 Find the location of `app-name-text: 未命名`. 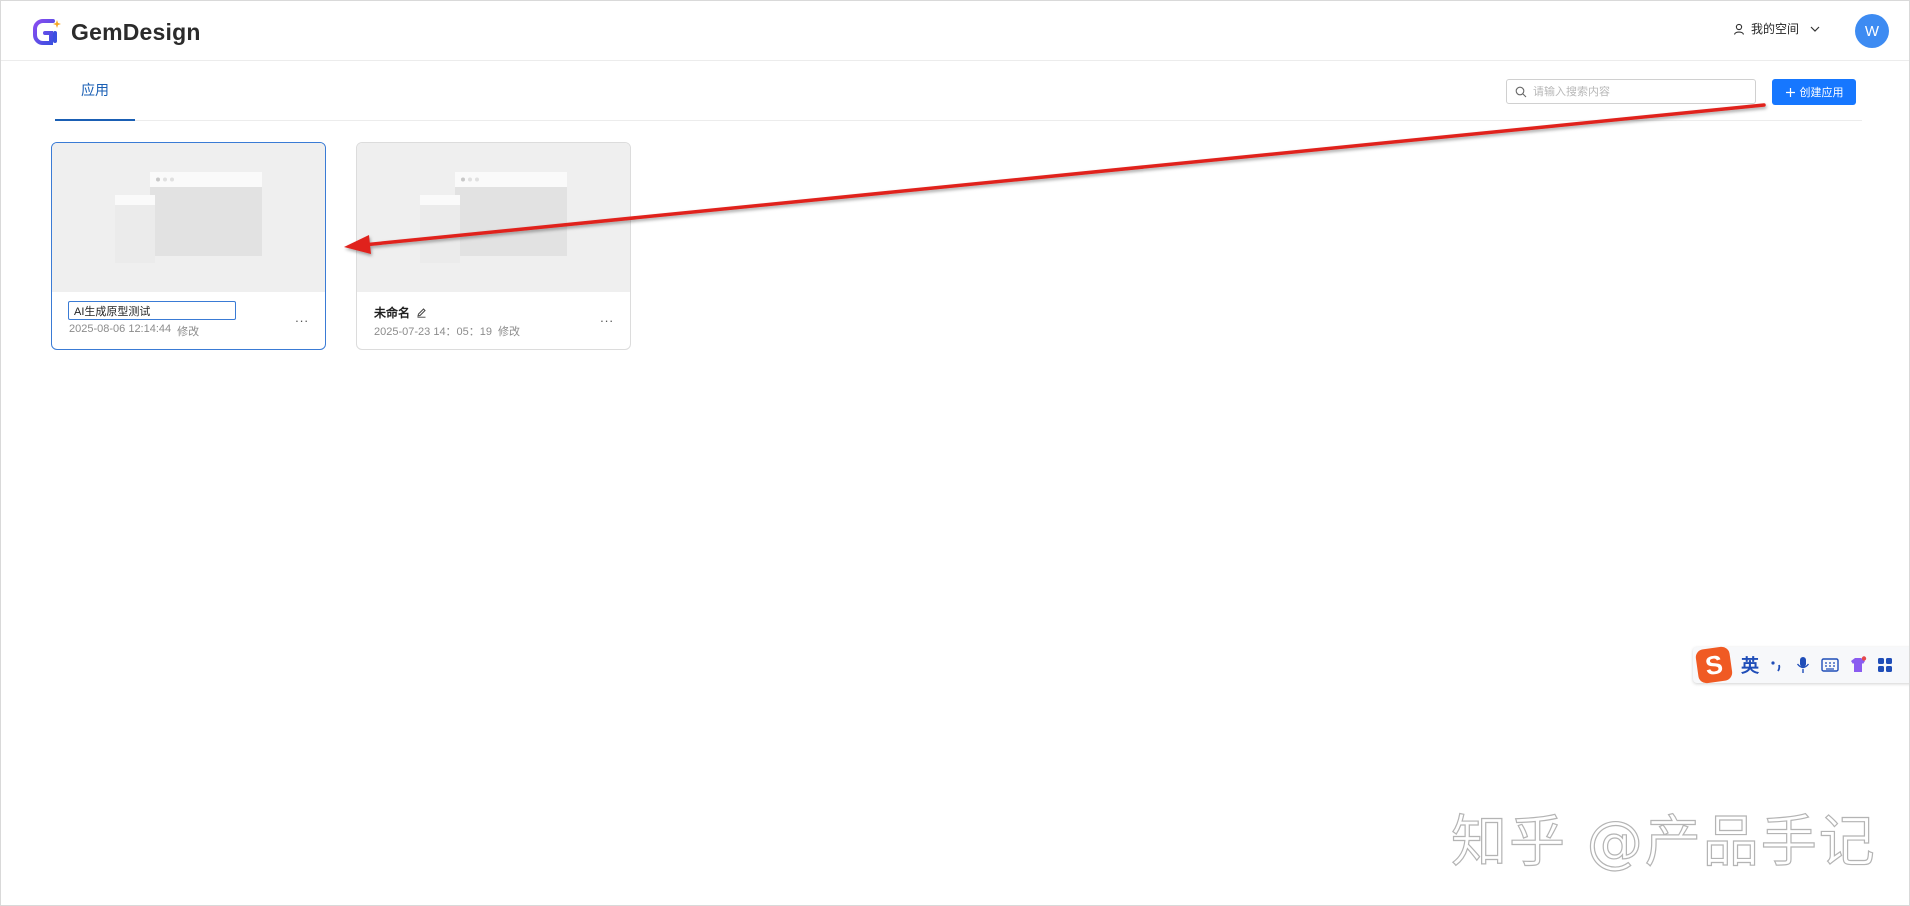

app-name-text: 未命名 is located at coordinates (392, 313).